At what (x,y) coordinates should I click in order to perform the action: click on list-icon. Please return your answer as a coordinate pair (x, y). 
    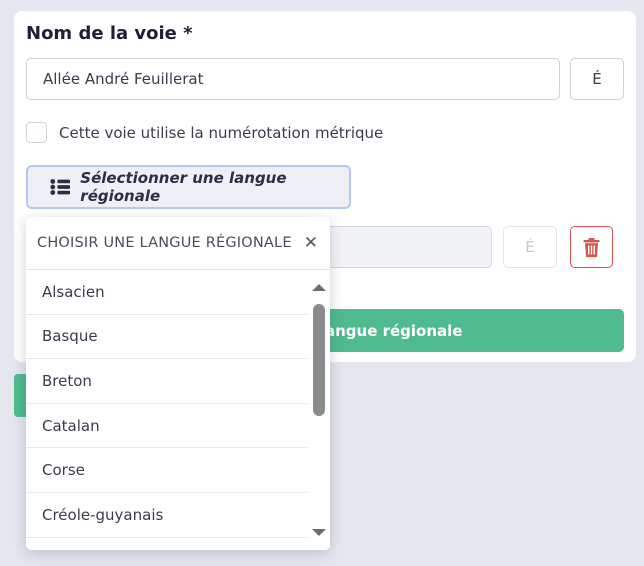
    Looking at the image, I should click on (60, 187).